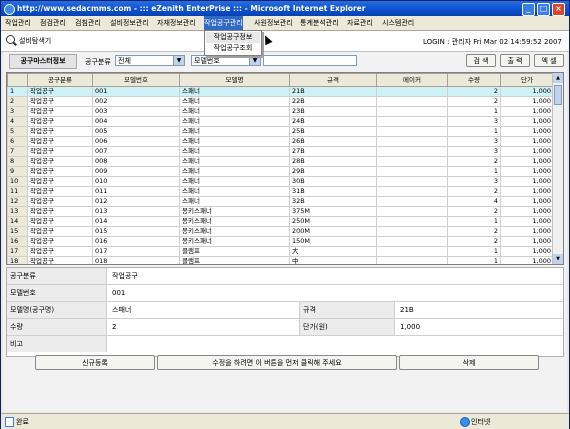  Describe the element at coordinates (528, 9) in the screenshot. I see `minimize-icon: _` at that location.